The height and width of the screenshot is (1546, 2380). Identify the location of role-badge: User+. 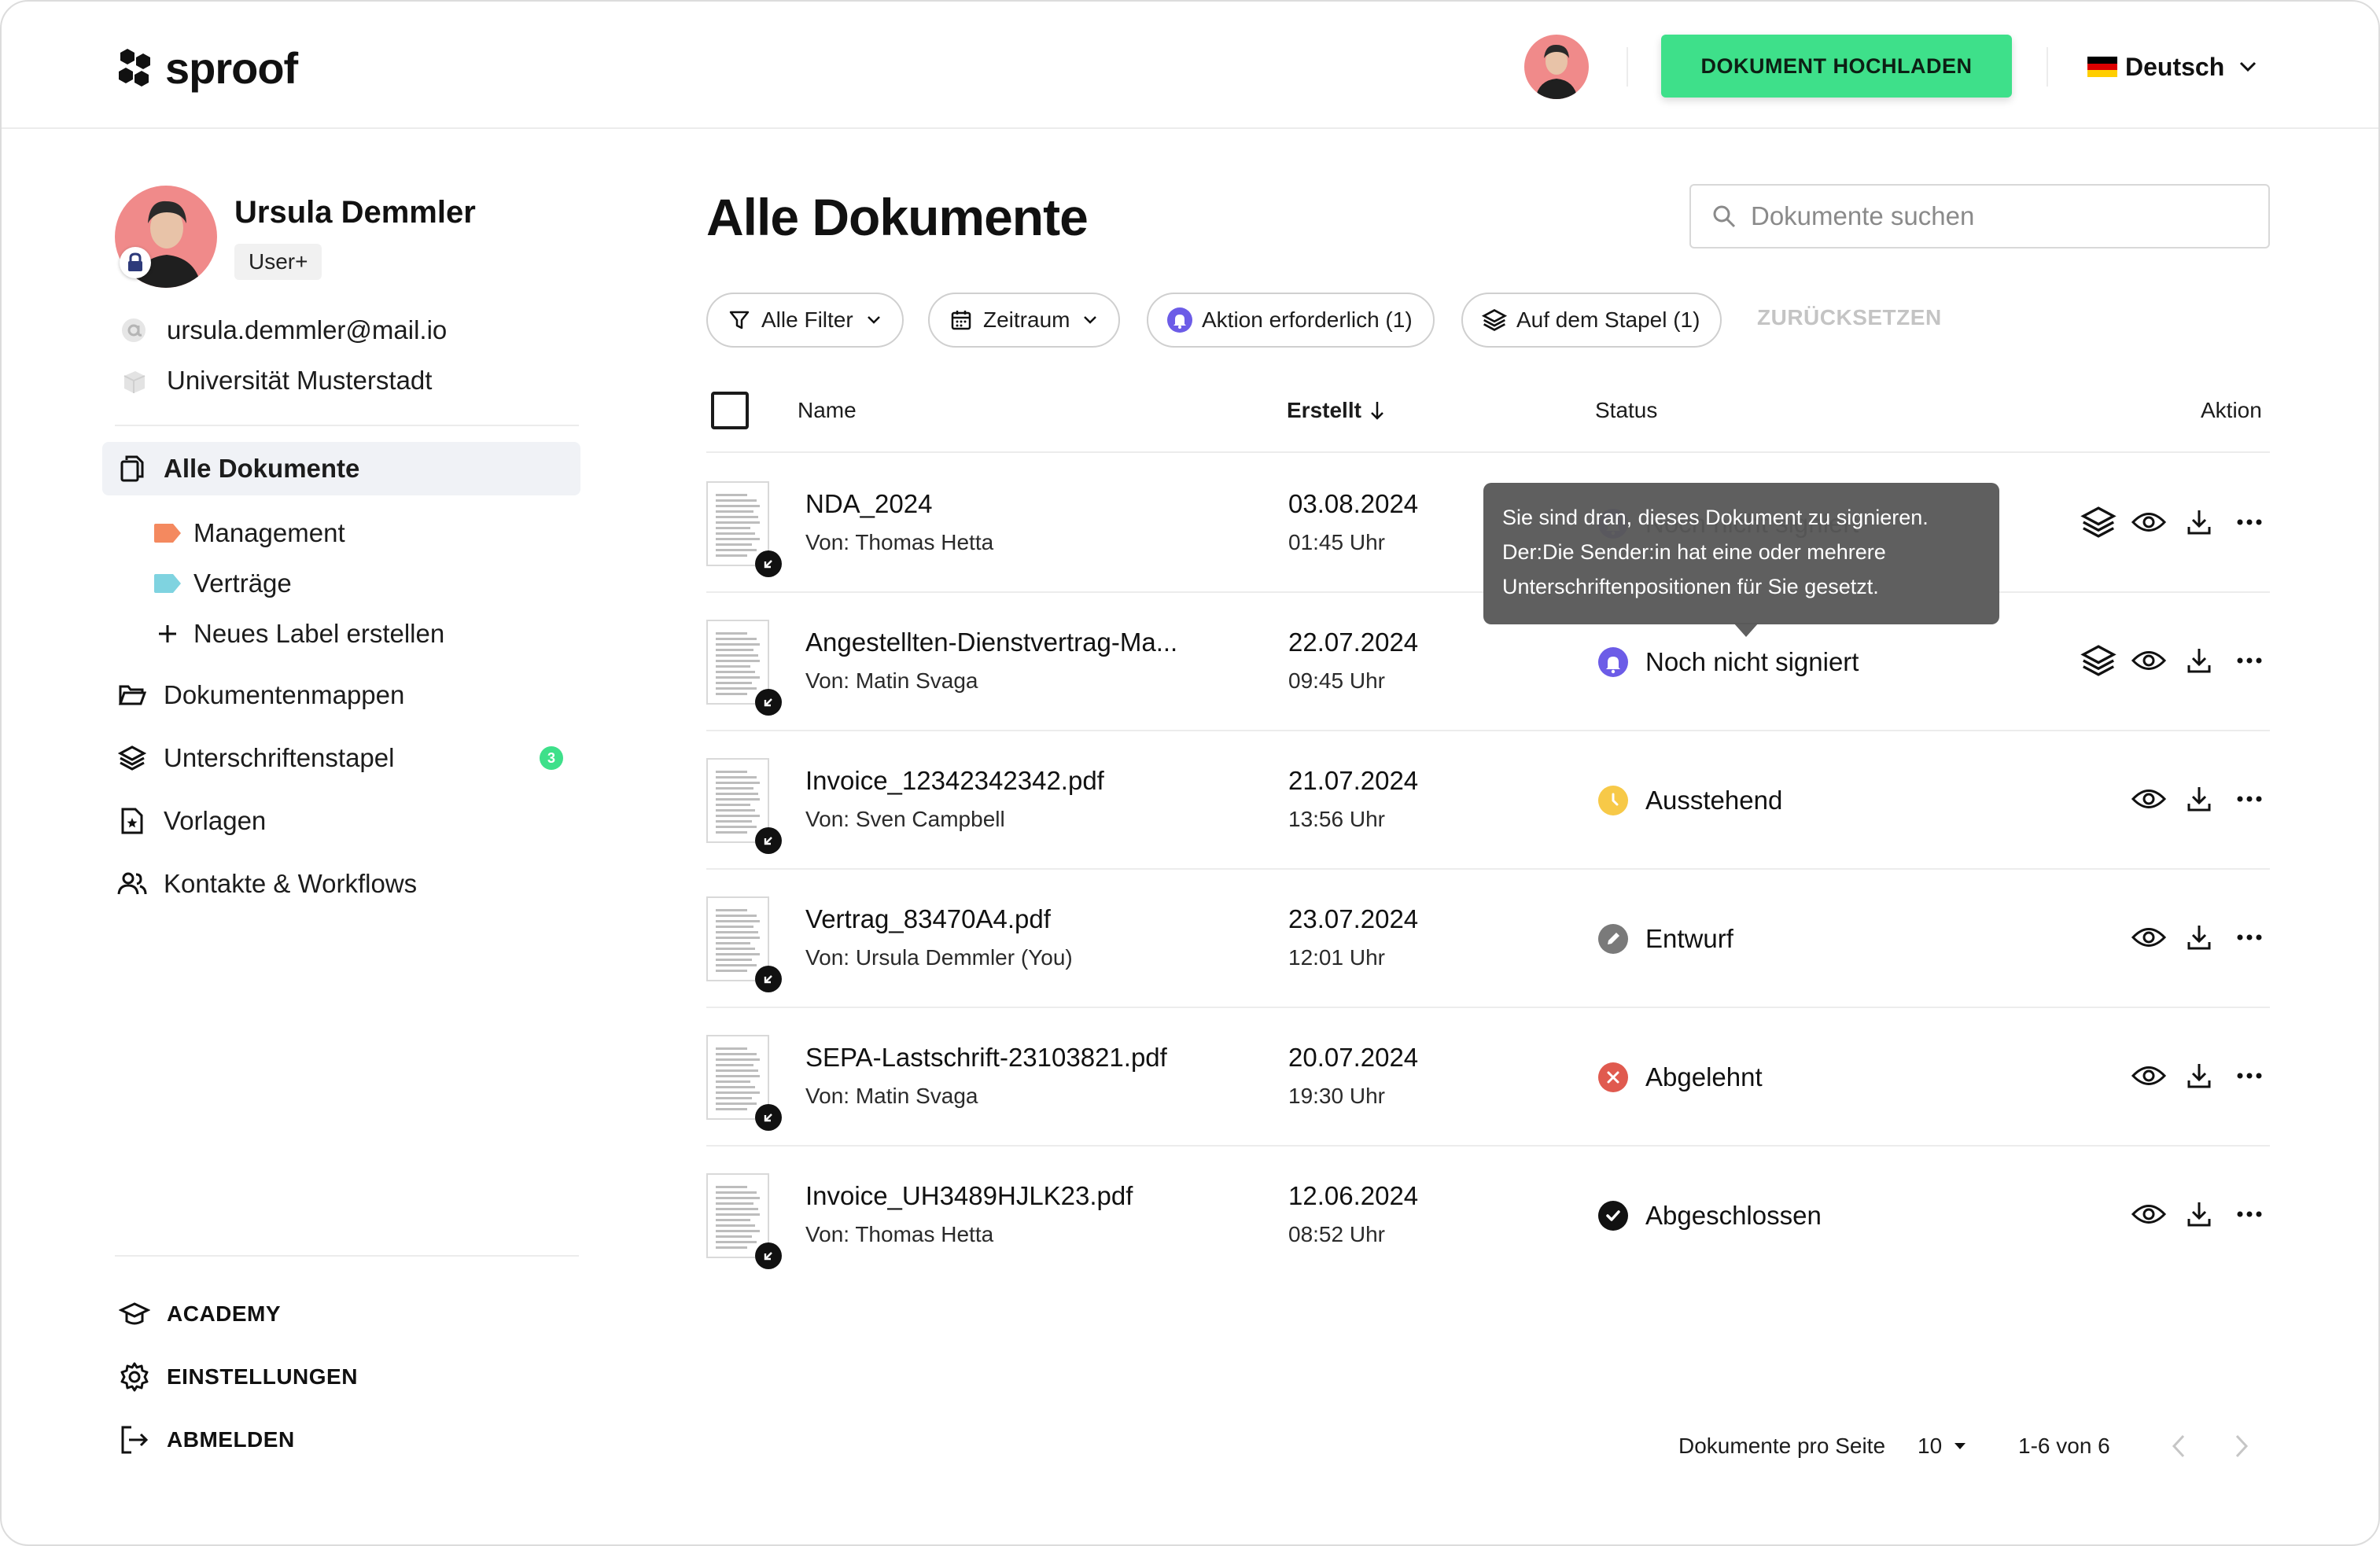
(278, 262).